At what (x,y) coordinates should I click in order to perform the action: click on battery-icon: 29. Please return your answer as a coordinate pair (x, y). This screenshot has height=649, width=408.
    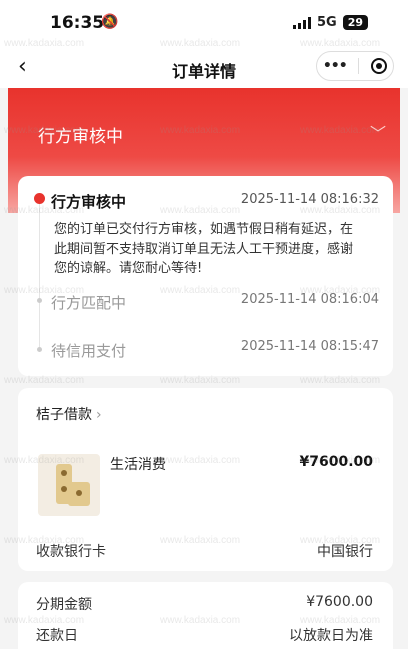
    Looking at the image, I should click on (355, 22).